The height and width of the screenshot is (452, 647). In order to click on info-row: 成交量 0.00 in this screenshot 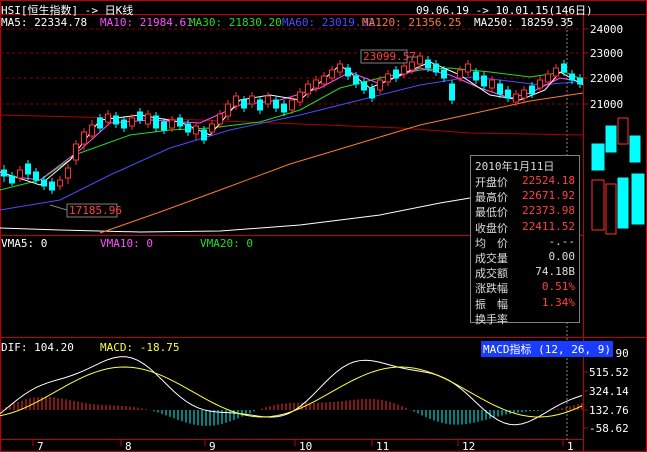, I will do `click(526, 257)`.